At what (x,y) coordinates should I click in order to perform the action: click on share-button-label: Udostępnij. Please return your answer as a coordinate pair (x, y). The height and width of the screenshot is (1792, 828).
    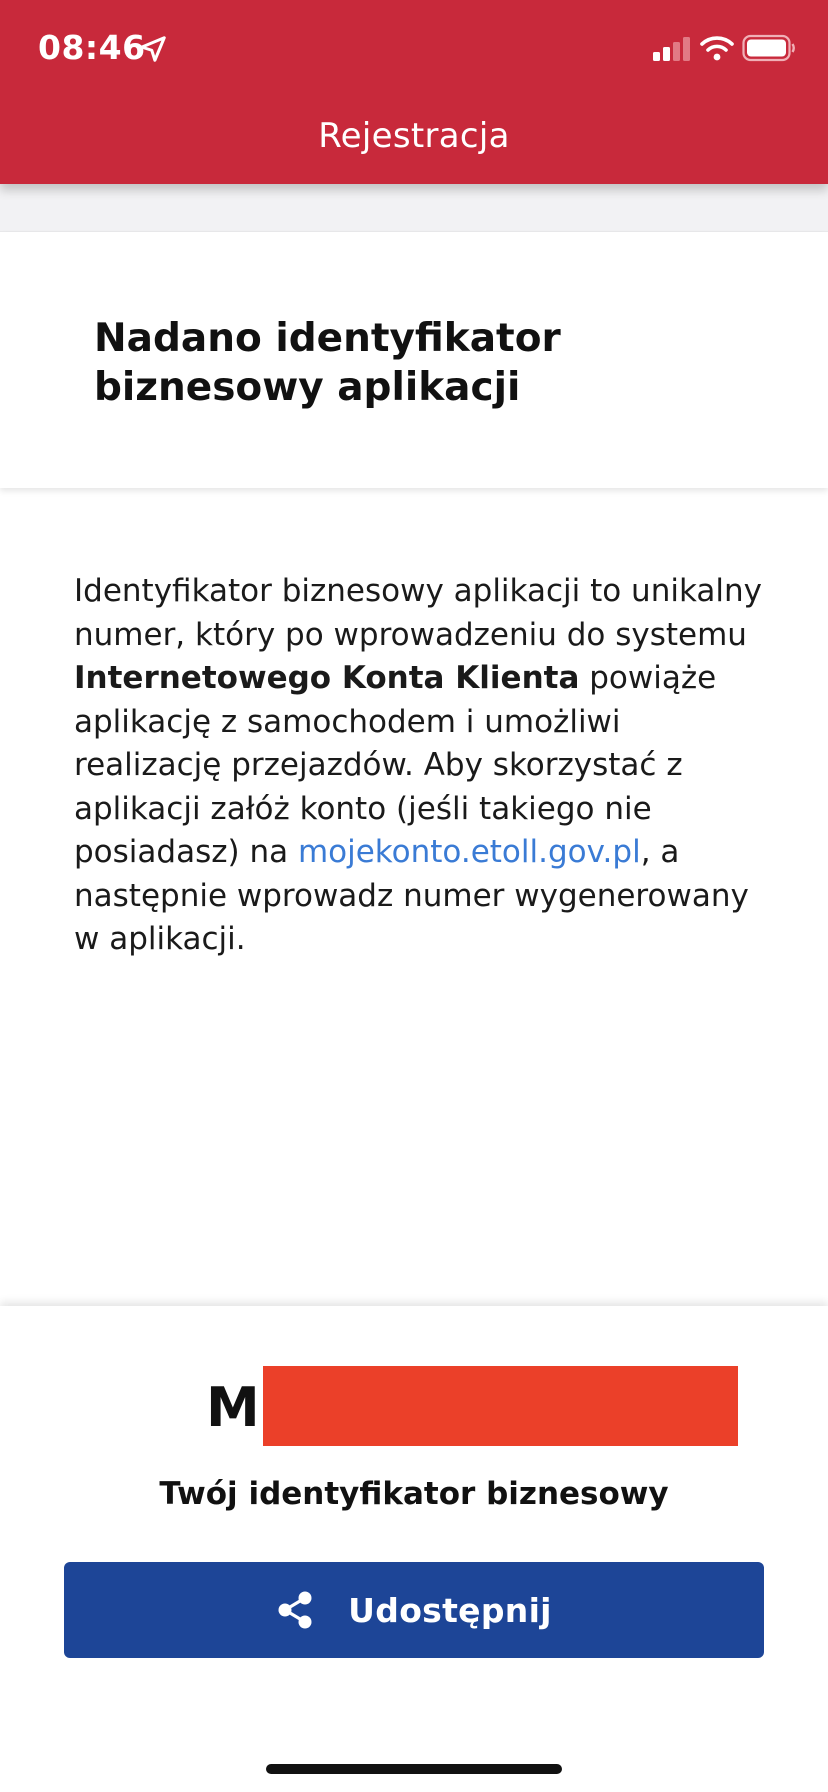
    Looking at the image, I should click on (450, 1610).